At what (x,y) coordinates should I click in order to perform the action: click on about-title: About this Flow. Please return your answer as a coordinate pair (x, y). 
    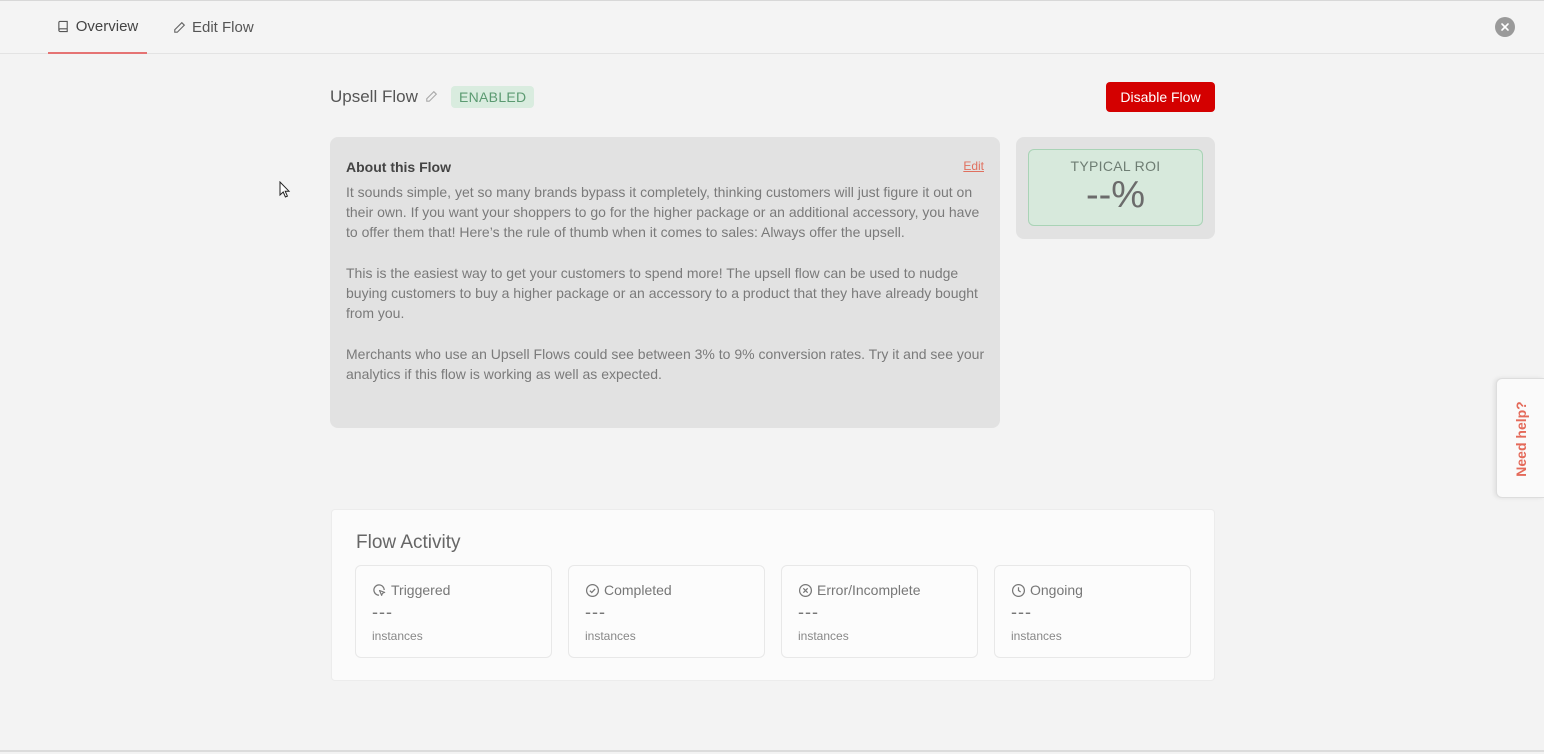
    Looking at the image, I should click on (398, 167).